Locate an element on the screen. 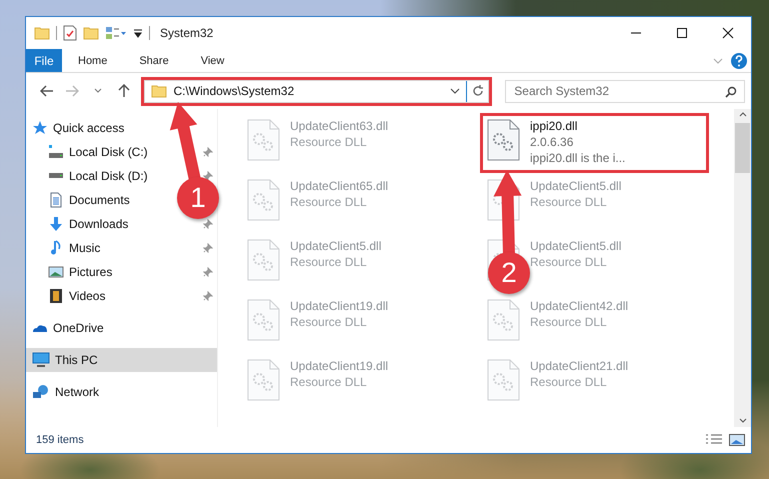 The image size is (769, 479). back-arrow-icon is located at coordinates (47, 91).